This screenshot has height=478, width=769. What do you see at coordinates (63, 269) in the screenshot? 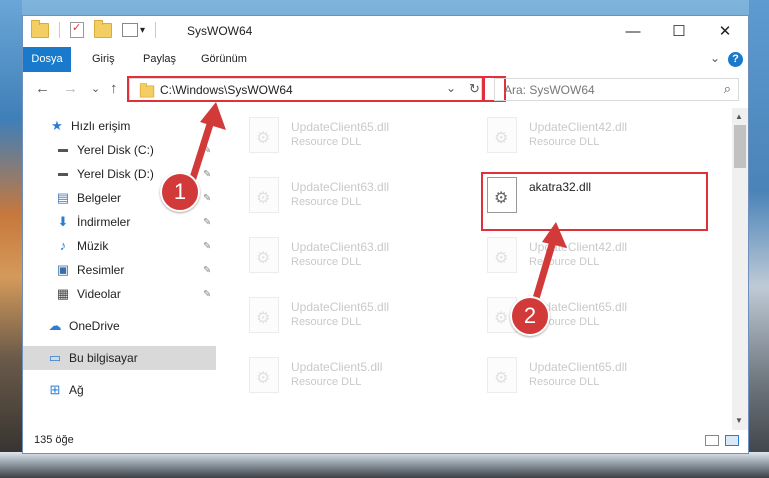
I see `pictures-icon: ▣` at bounding box center [63, 269].